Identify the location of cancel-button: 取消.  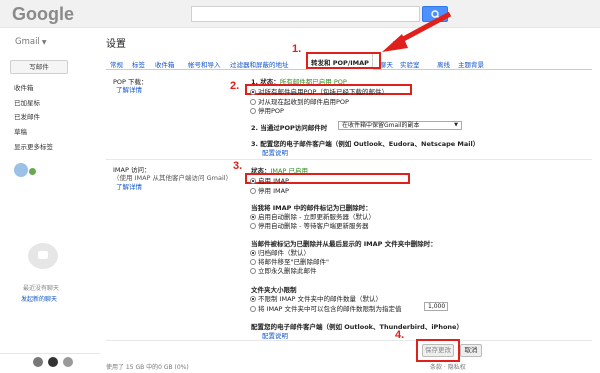
(471, 350).